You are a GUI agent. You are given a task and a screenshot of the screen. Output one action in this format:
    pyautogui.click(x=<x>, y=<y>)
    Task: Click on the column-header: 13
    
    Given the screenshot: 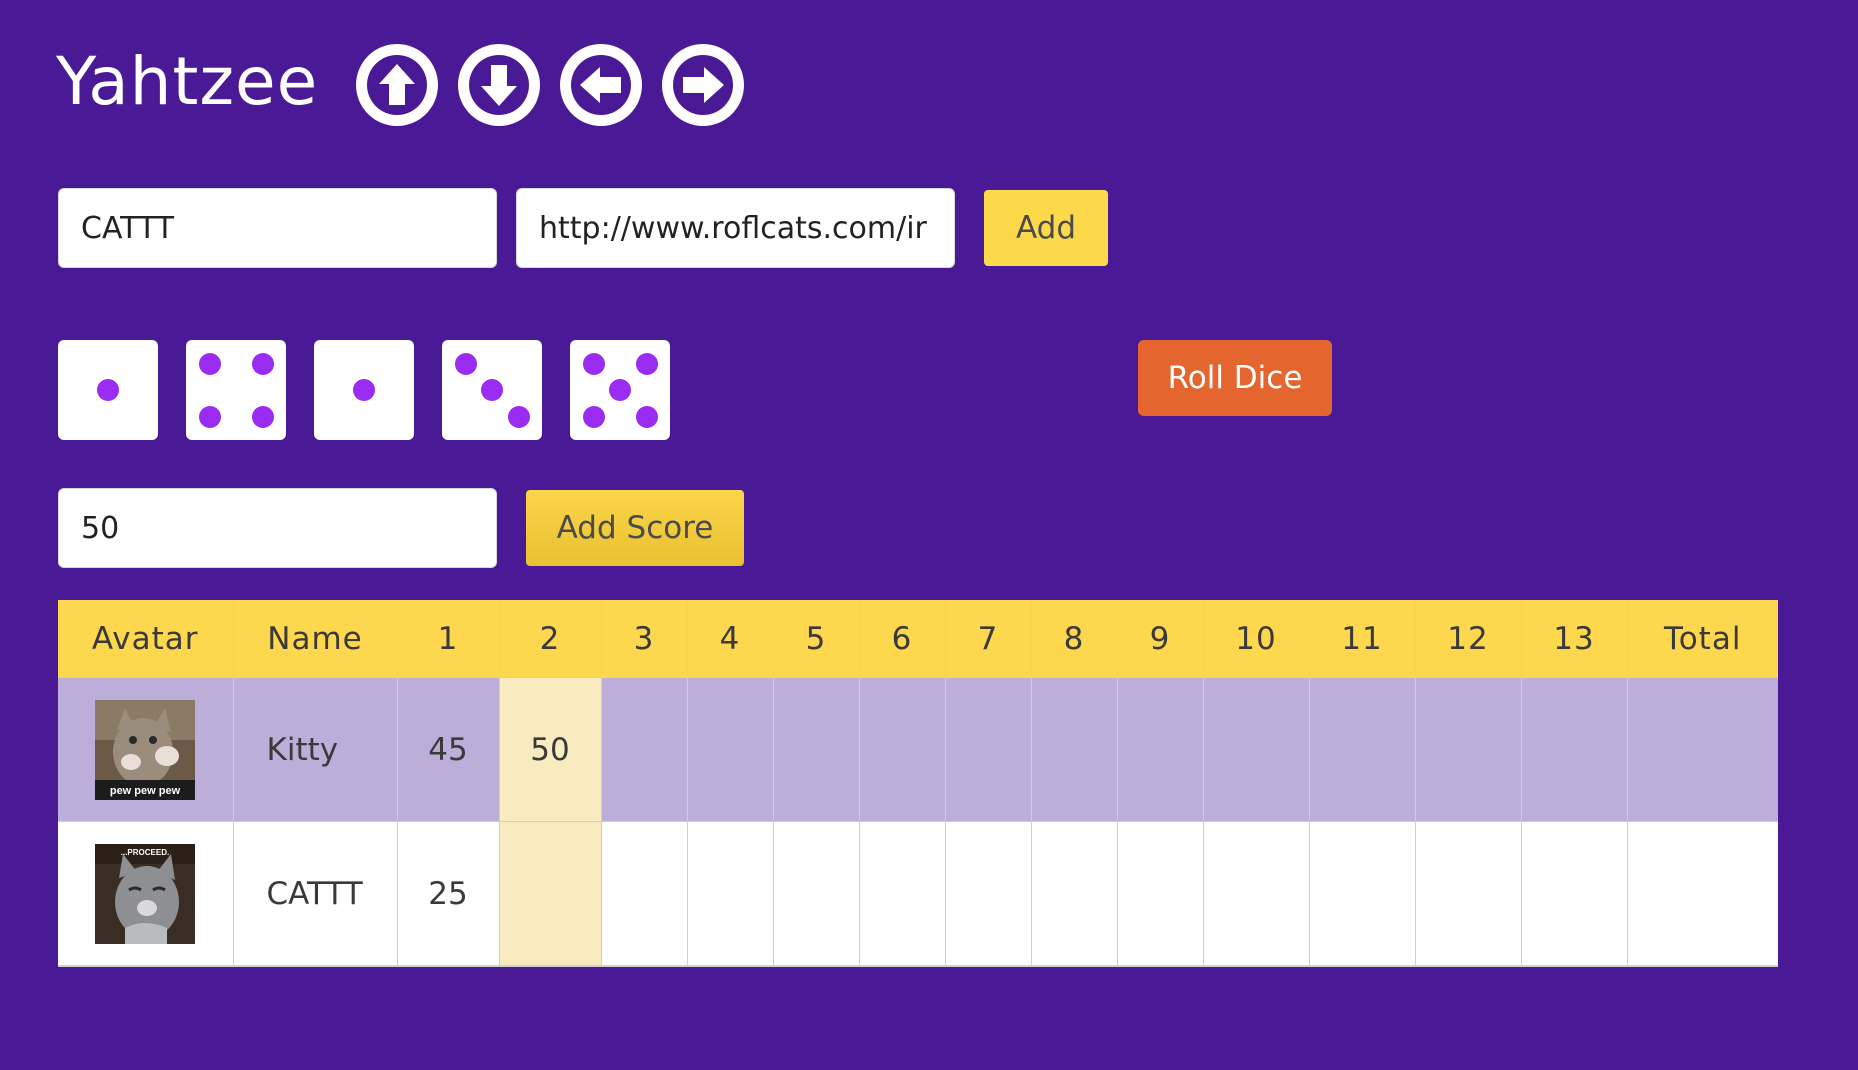 What is the action you would take?
    pyautogui.click(x=1574, y=639)
    